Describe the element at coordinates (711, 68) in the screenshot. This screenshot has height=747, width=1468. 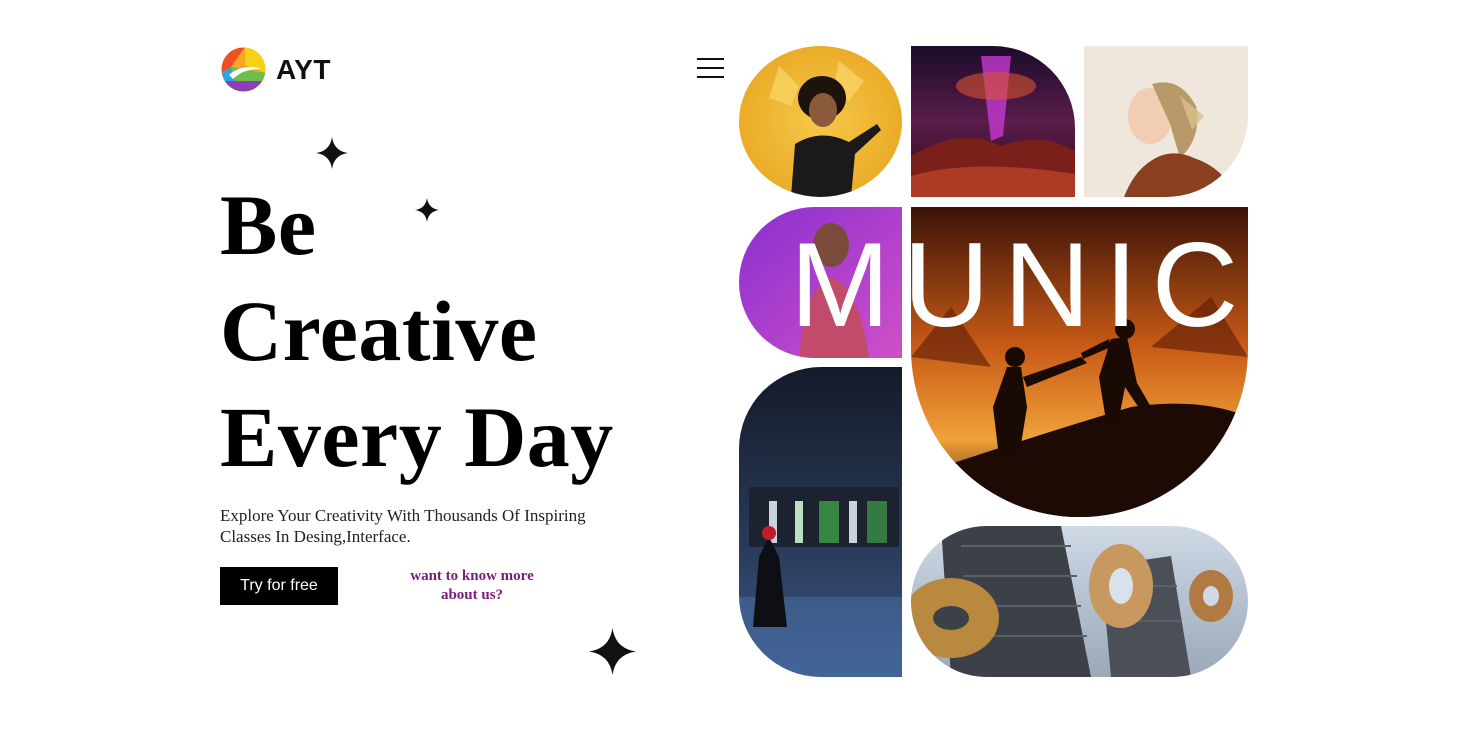
I see `hamburger-menu-icon` at that location.